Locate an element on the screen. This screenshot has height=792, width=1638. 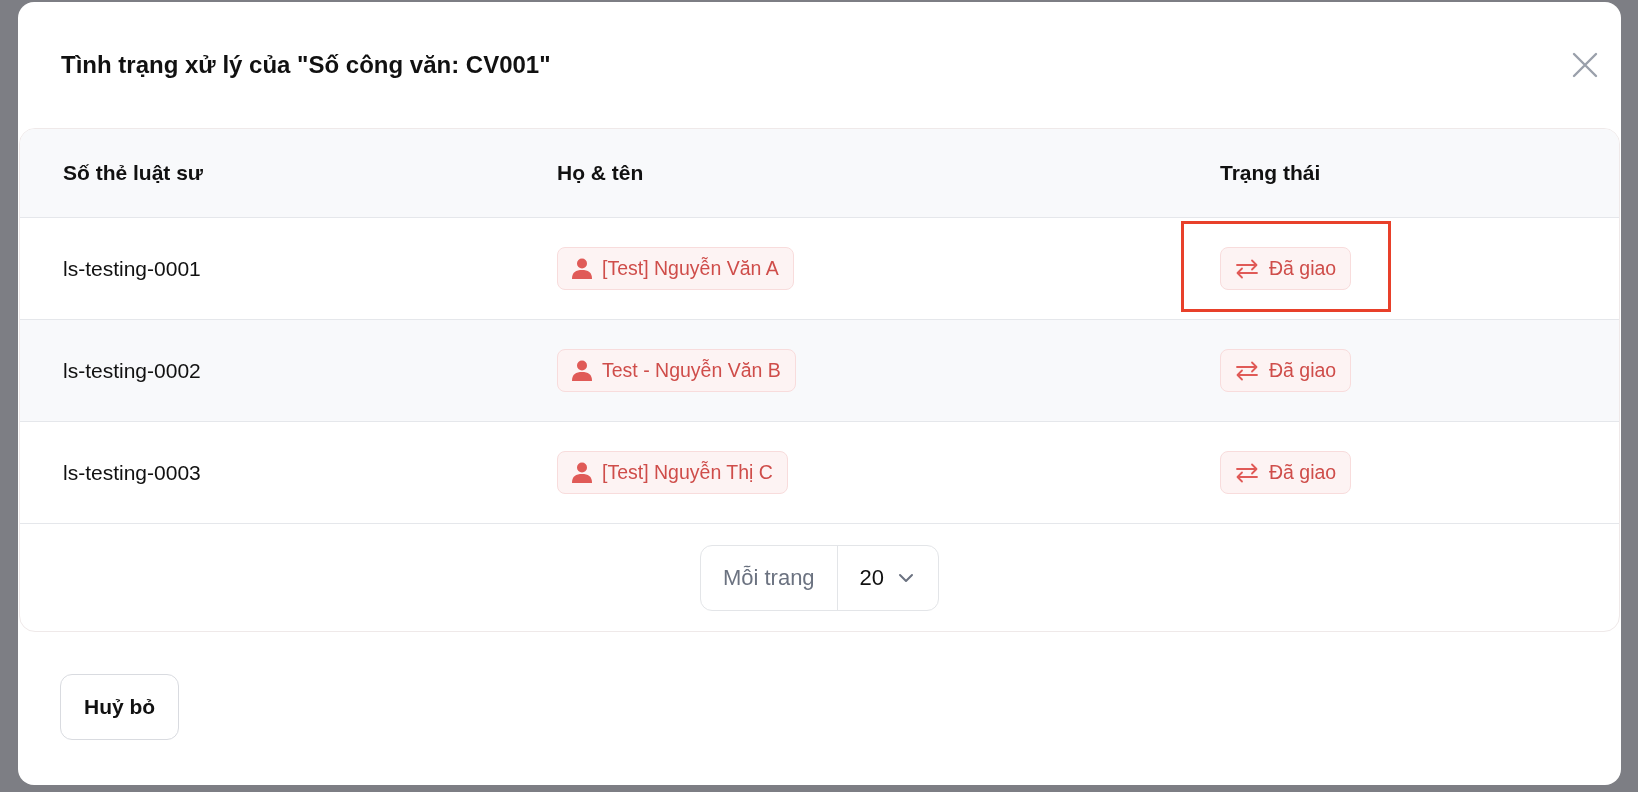
close-icon is located at coordinates (1585, 65).